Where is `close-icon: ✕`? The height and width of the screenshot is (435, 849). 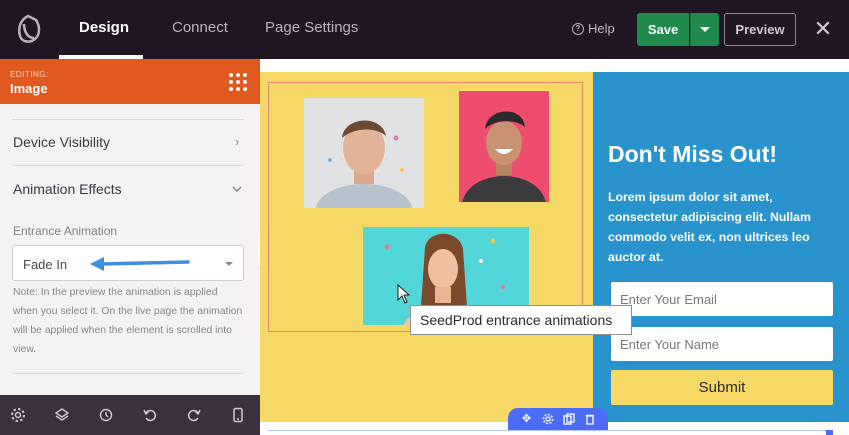 close-icon: ✕ is located at coordinates (823, 29).